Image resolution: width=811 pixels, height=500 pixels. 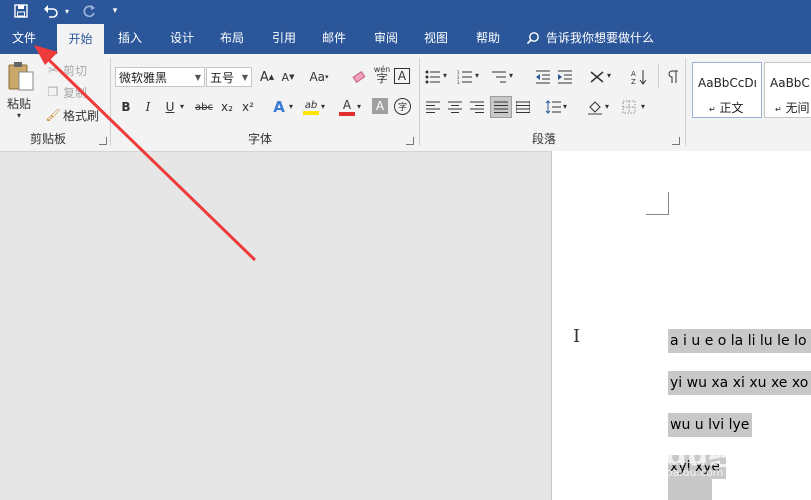 I want to click on annotation-arrow, so click(x=145, y=153).